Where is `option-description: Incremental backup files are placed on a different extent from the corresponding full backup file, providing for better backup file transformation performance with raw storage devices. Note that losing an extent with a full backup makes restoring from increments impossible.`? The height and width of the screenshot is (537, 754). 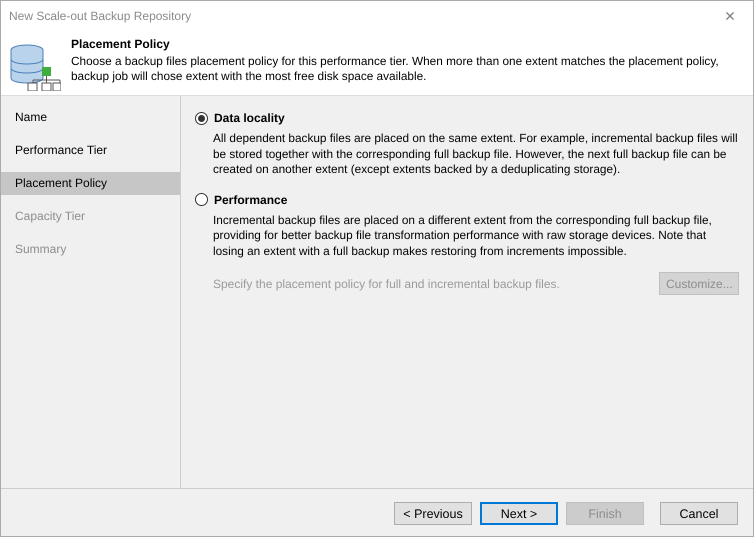 option-description: Incremental backup files are placed on a different extent from the corresponding full backup file, providing for better backup file transformation performance with raw storage devices. Note that losing an extent with a full backup makes restoring from increments impossible. is located at coordinates (463, 235).